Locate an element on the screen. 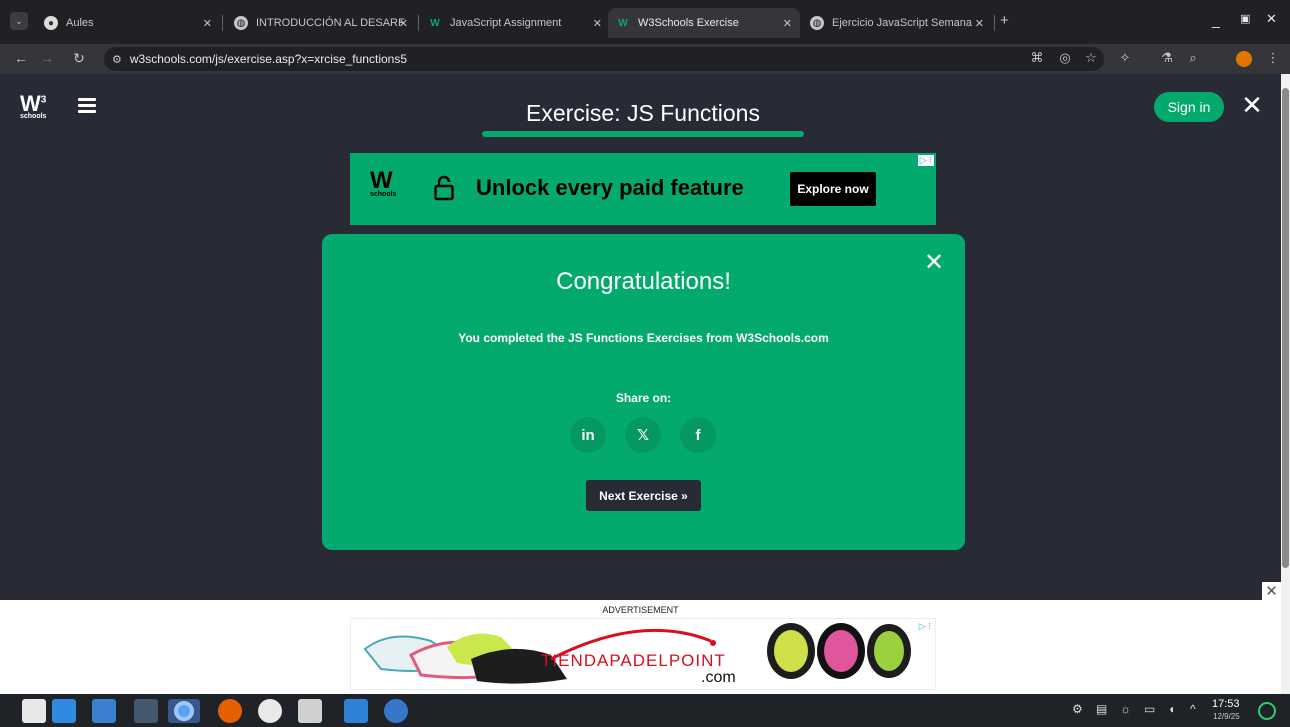 Image resolution: width=1290 pixels, height=727 pixels. tab-search-dropdown-icon: ⌄ is located at coordinates (19, 21).